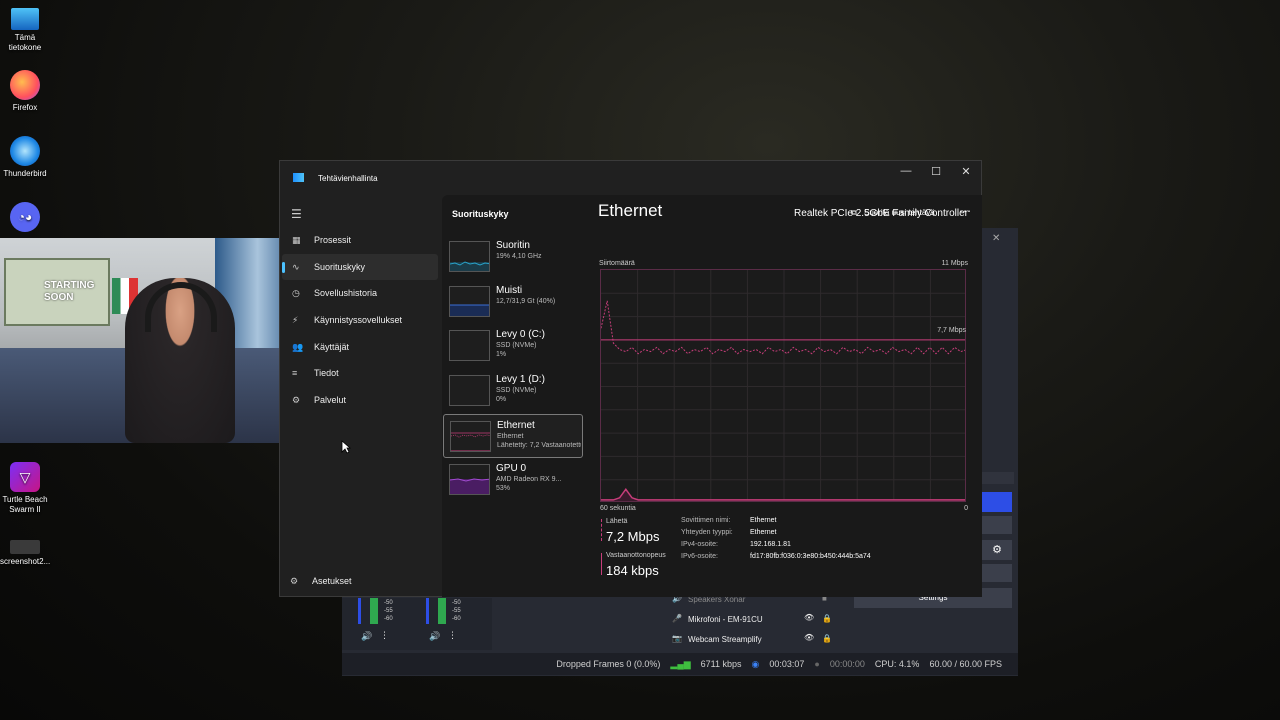 The width and height of the screenshot is (1280, 720). What do you see at coordinates (388, 611) in the screenshot?
I see `level-label: -55` at bounding box center [388, 611].